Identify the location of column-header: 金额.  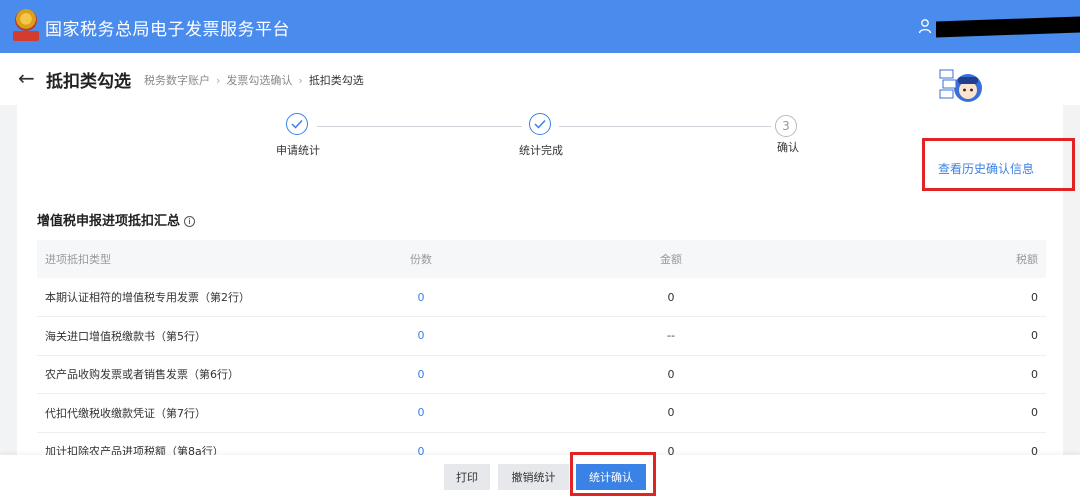
(671, 259).